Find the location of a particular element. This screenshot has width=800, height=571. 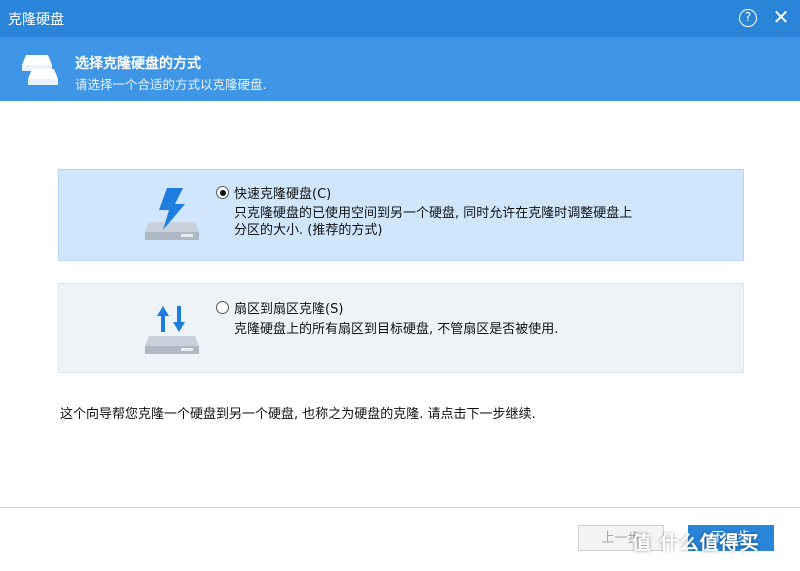

disk-arrows-icon is located at coordinates (172, 330).